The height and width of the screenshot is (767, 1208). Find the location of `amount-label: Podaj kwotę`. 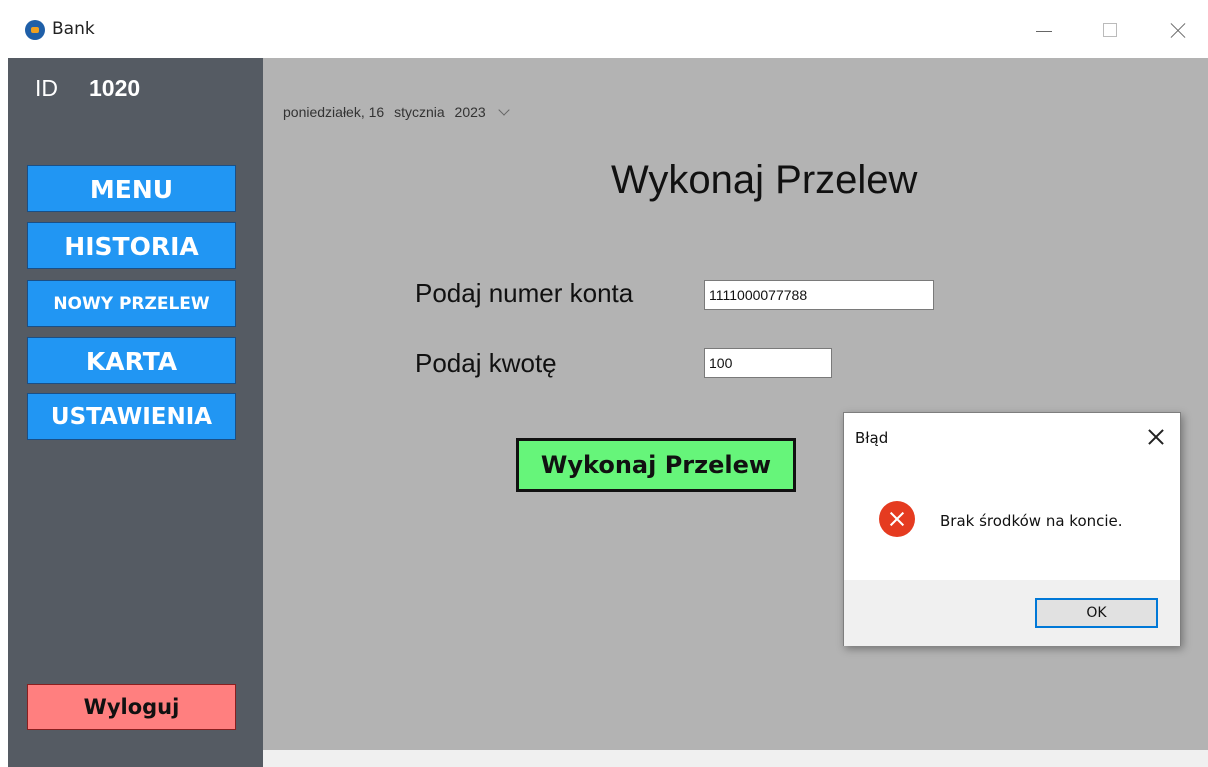

amount-label: Podaj kwotę is located at coordinates (486, 363).